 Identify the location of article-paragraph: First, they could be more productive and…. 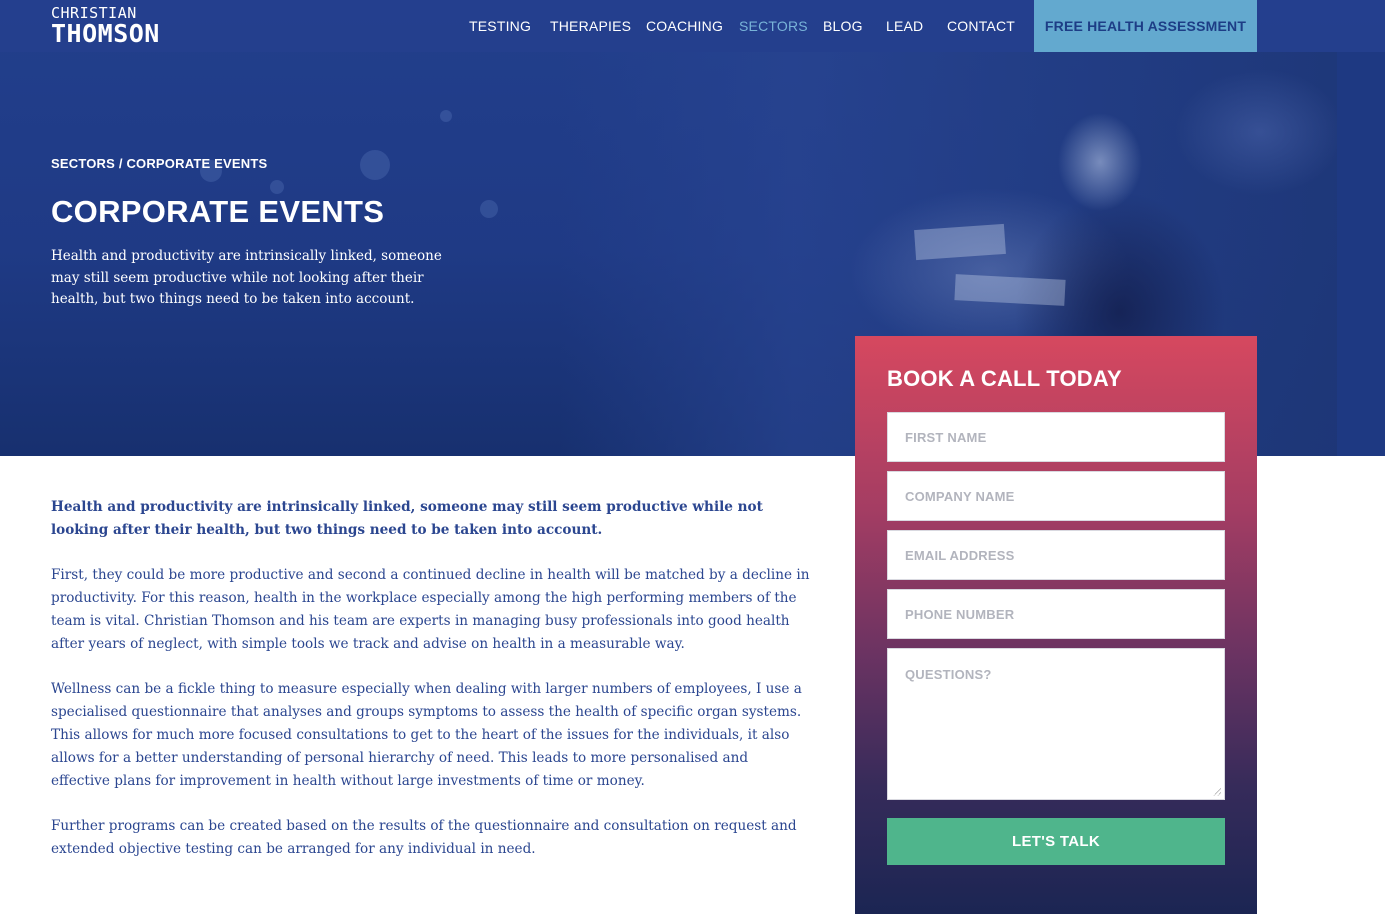
(430, 609).